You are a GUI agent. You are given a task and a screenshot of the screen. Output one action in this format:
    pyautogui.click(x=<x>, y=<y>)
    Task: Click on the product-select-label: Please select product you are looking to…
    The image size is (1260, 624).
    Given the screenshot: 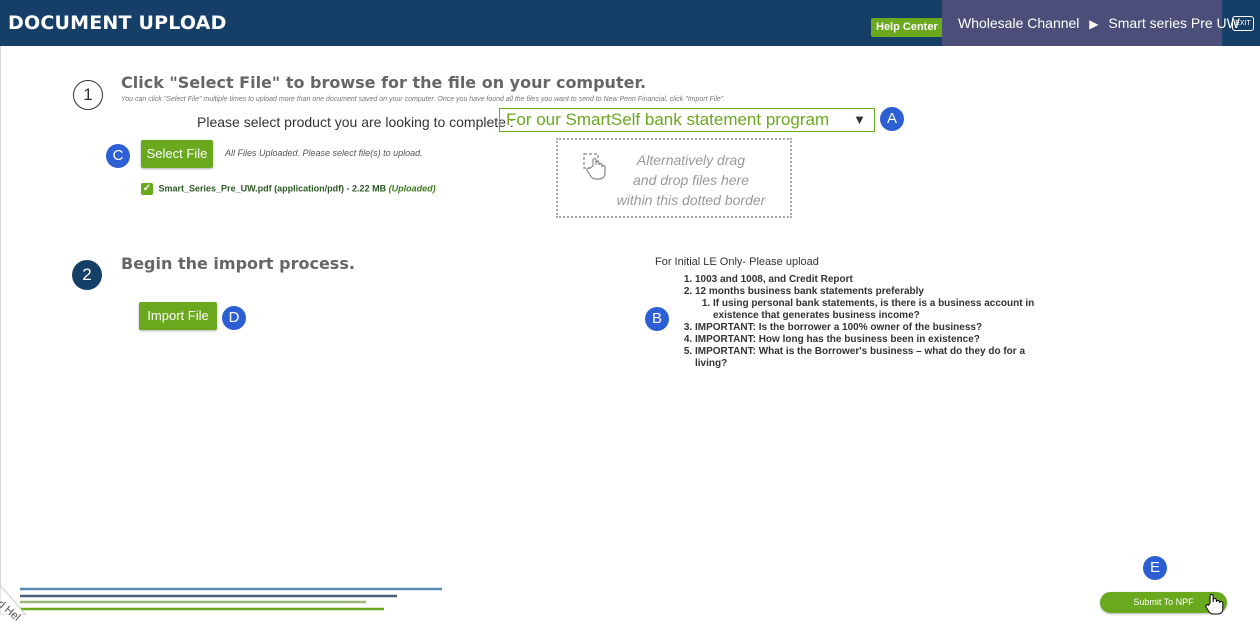 What is the action you would take?
    pyautogui.click(x=355, y=122)
    